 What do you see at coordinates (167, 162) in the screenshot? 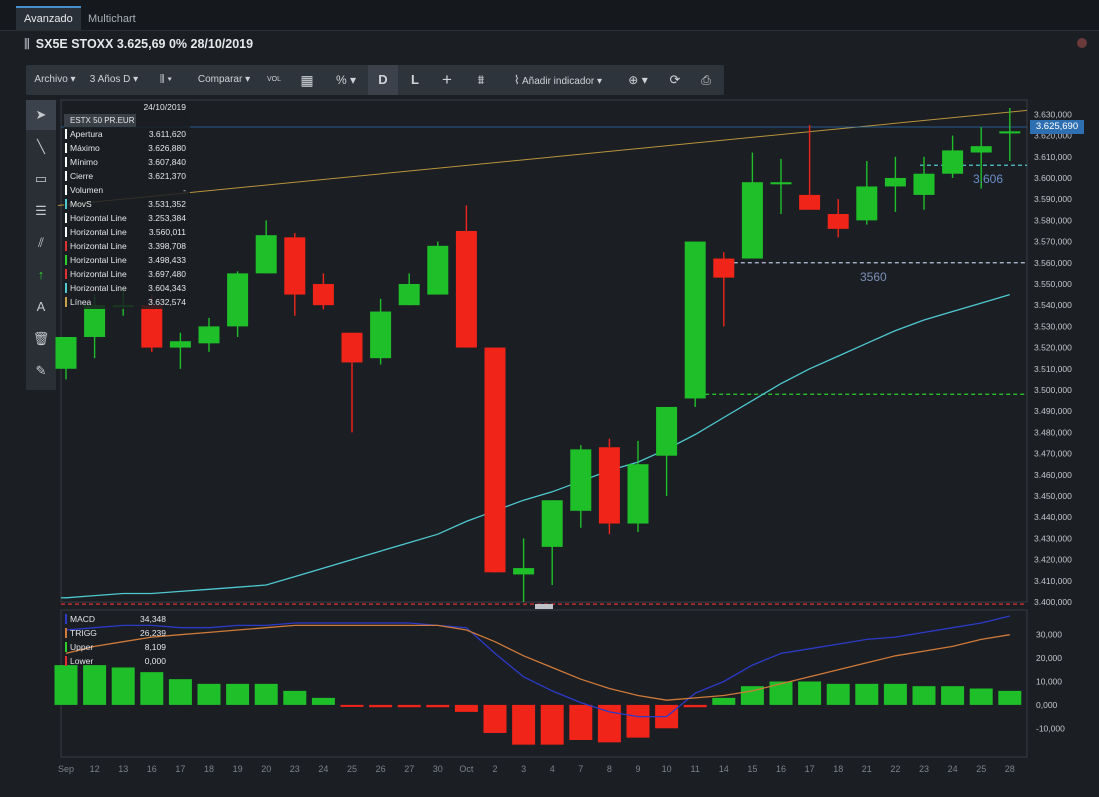
I see `info-row-value: 3.607,840` at bounding box center [167, 162].